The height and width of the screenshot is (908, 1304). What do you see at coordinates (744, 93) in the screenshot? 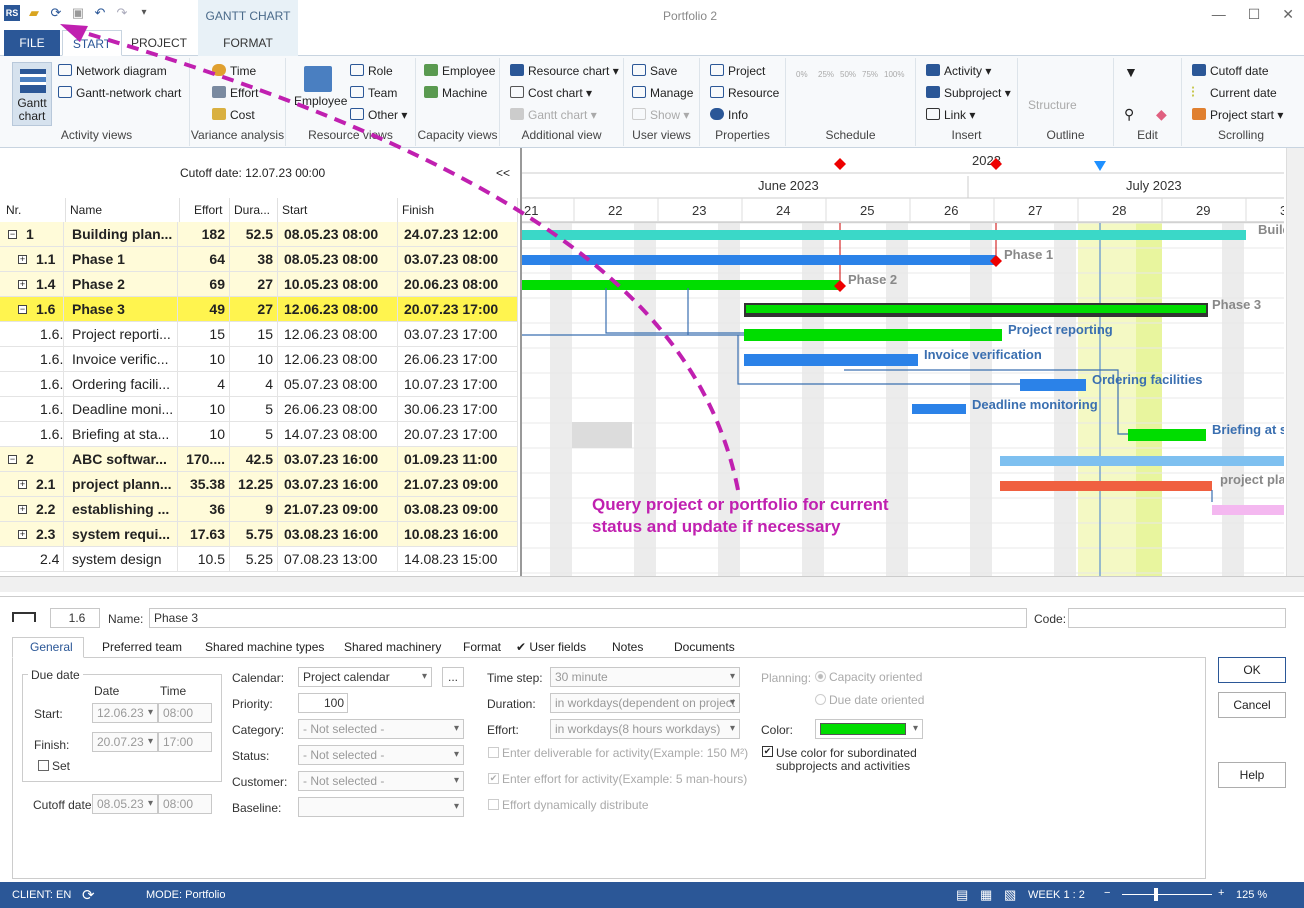
I see `resource-properties-button: Resource` at bounding box center [744, 93].